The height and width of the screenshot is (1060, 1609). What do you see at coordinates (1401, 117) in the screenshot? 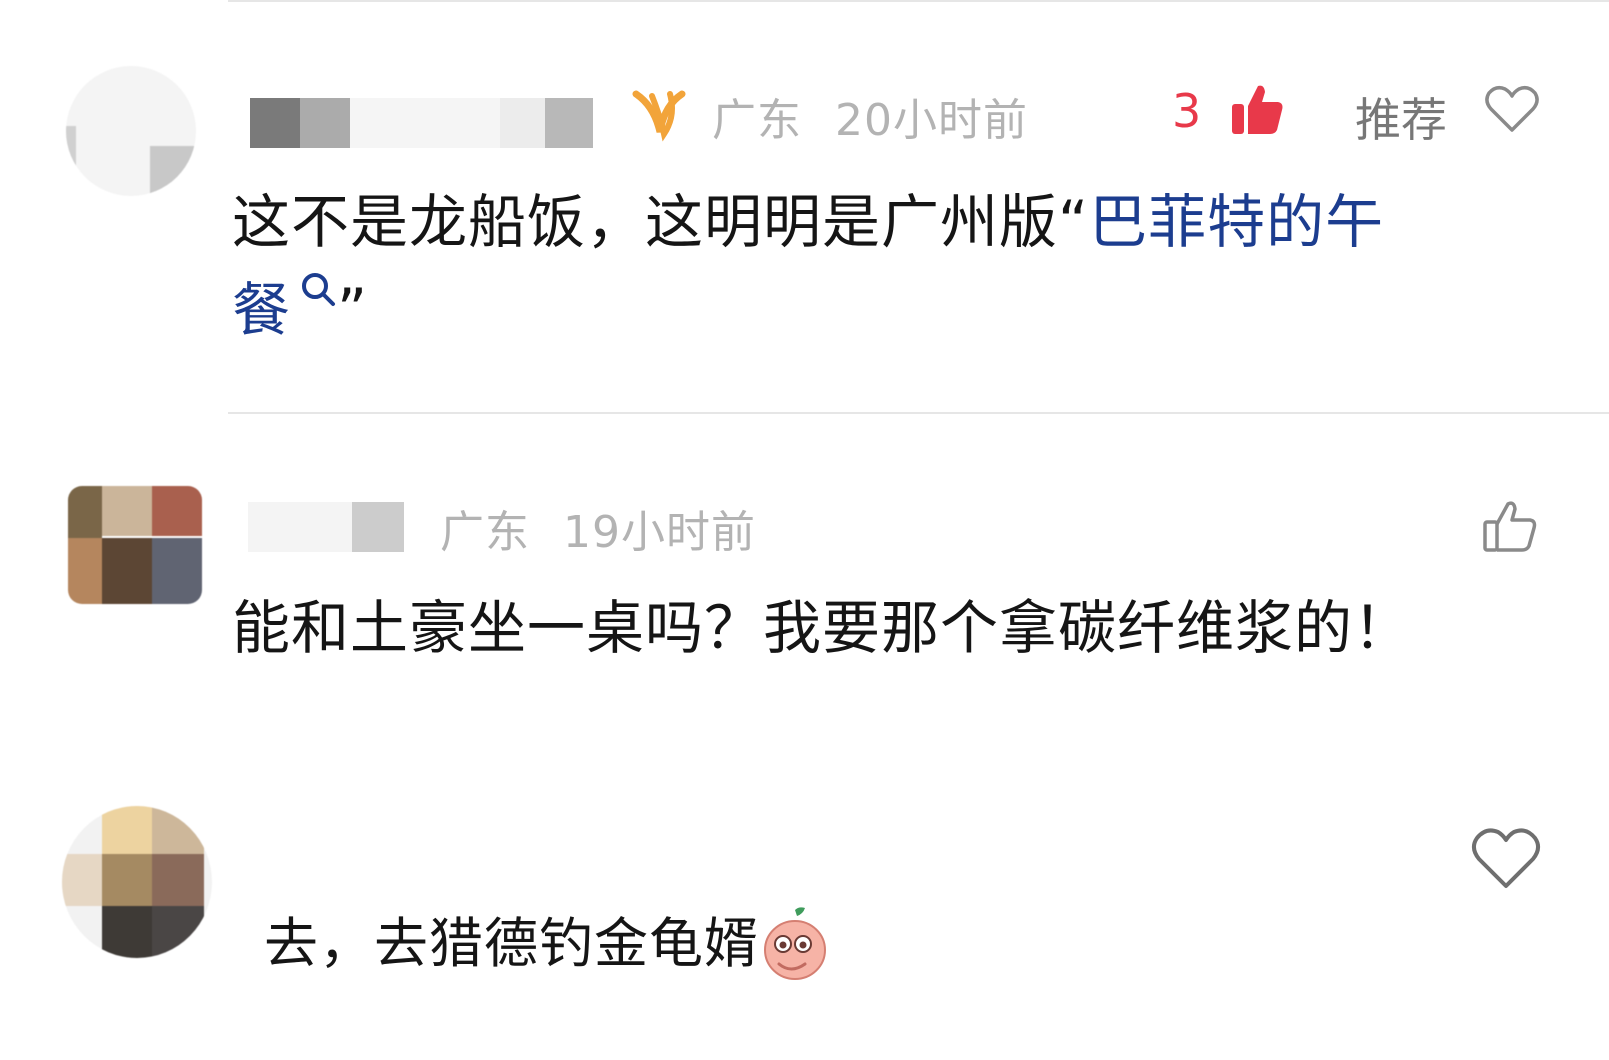
I see `recommend-label: 推荐` at bounding box center [1401, 117].